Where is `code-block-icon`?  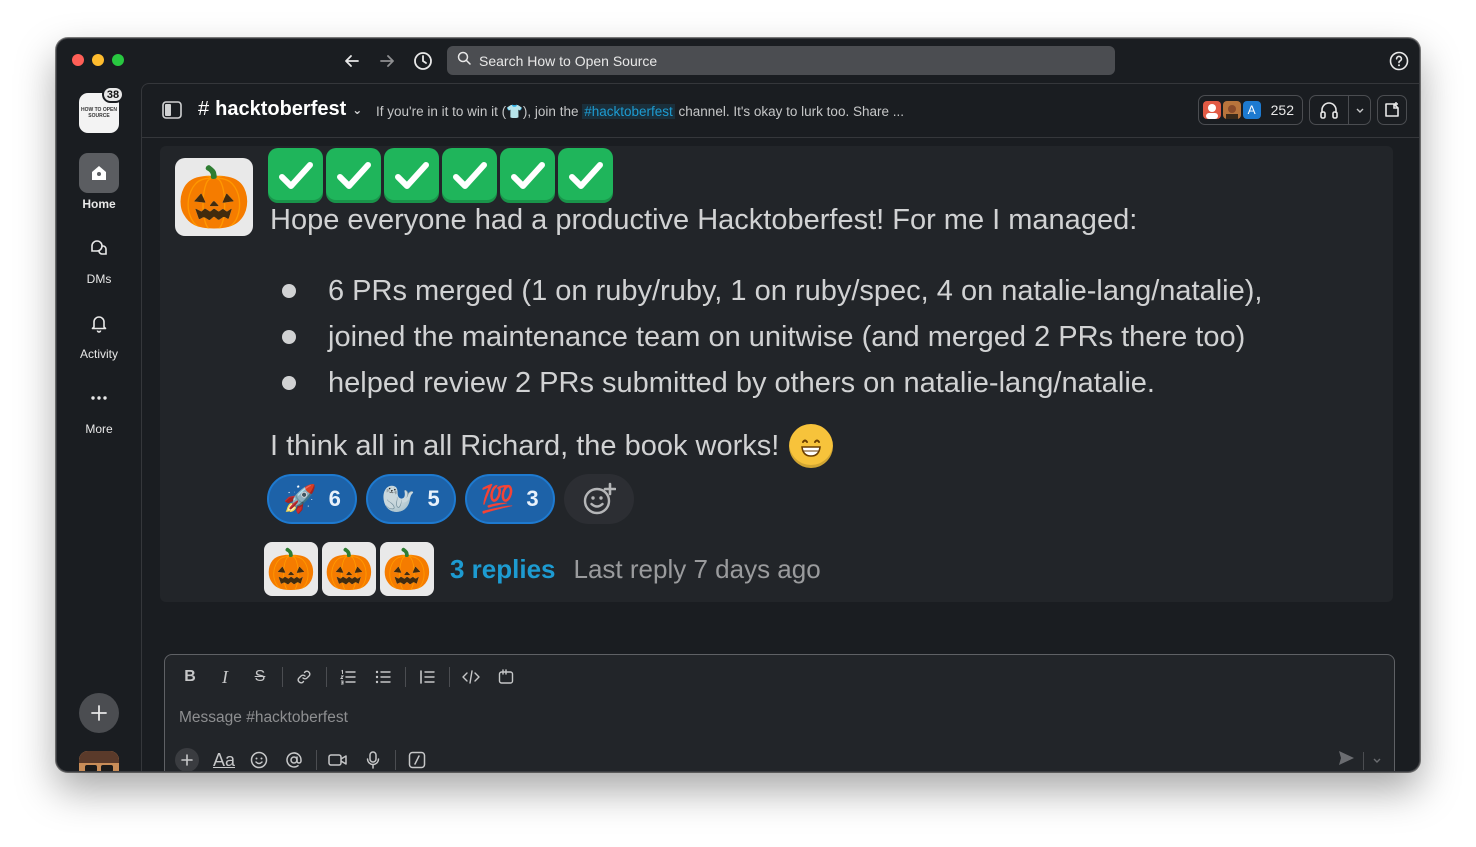
code-block-icon is located at coordinates (506, 677).